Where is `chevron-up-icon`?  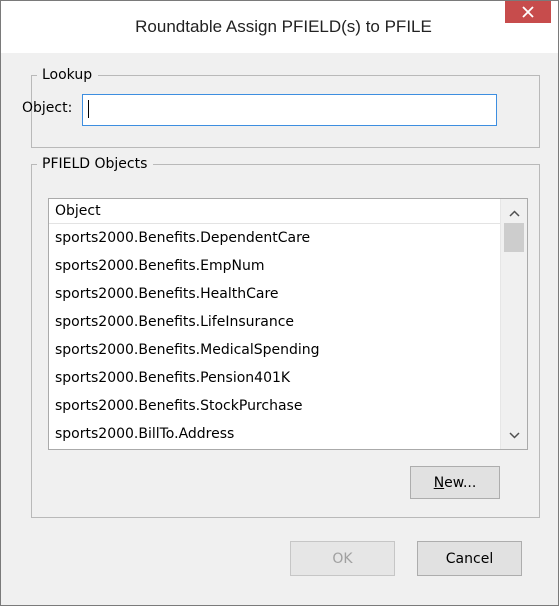 chevron-up-icon is located at coordinates (514, 213).